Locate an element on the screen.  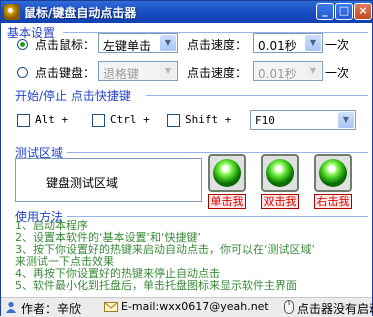
person-icon is located at coordinates (11, 307).